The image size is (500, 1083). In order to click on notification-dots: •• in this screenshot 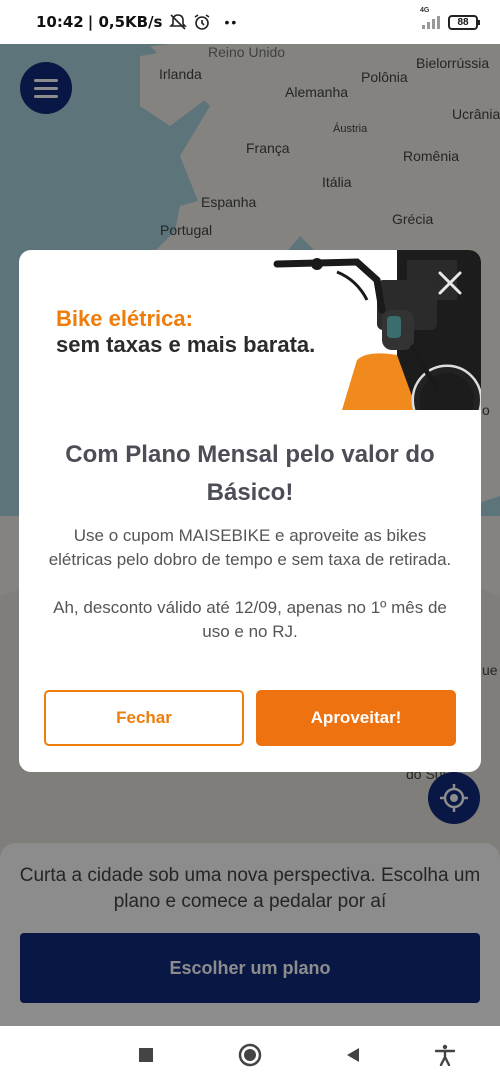, I will do `click(231, 22)`.